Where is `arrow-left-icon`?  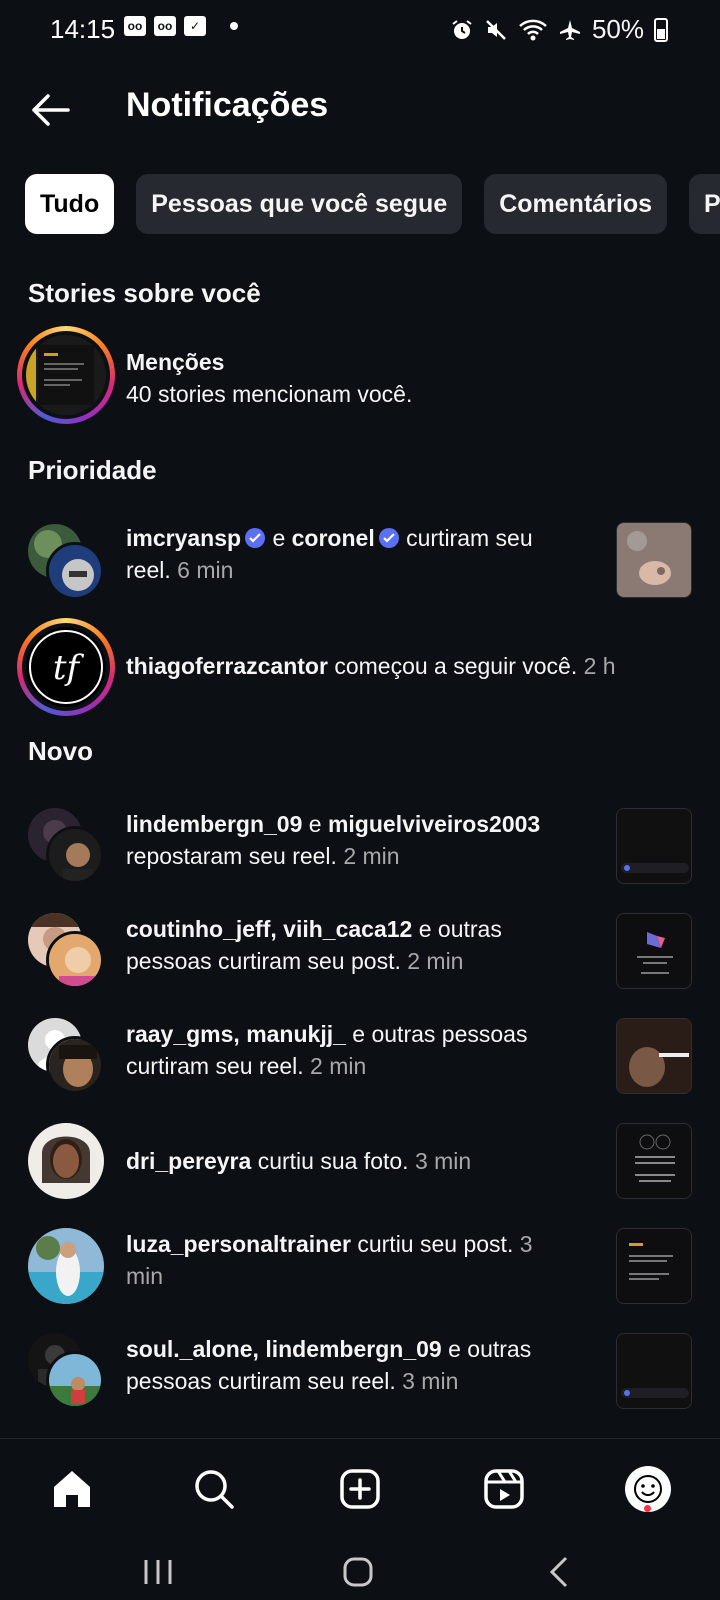 arrow-left-icon is located at coordinates (50, 110).